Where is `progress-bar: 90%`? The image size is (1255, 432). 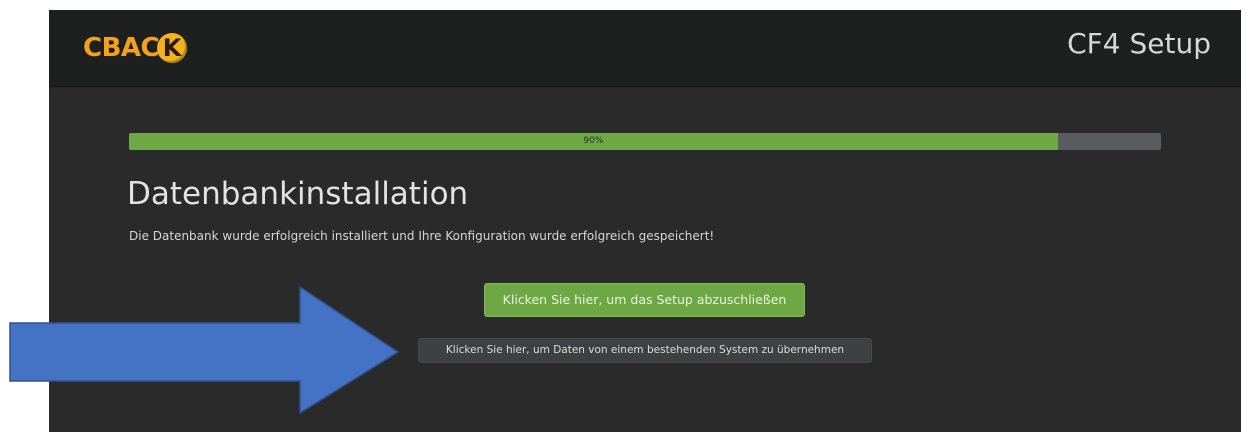 progress-bar: 90% is located at coordinates (645, 141).